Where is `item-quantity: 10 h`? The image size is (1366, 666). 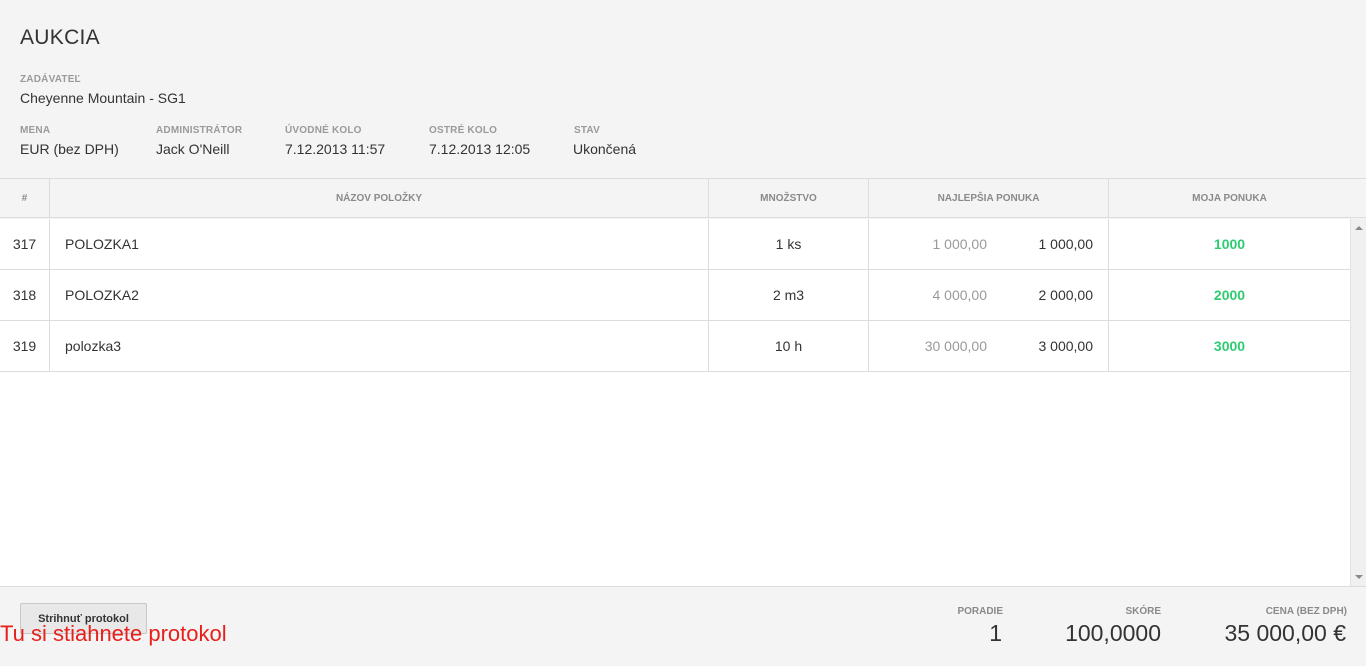 item-quantity: 10 h is located at coordinates (789, 346).